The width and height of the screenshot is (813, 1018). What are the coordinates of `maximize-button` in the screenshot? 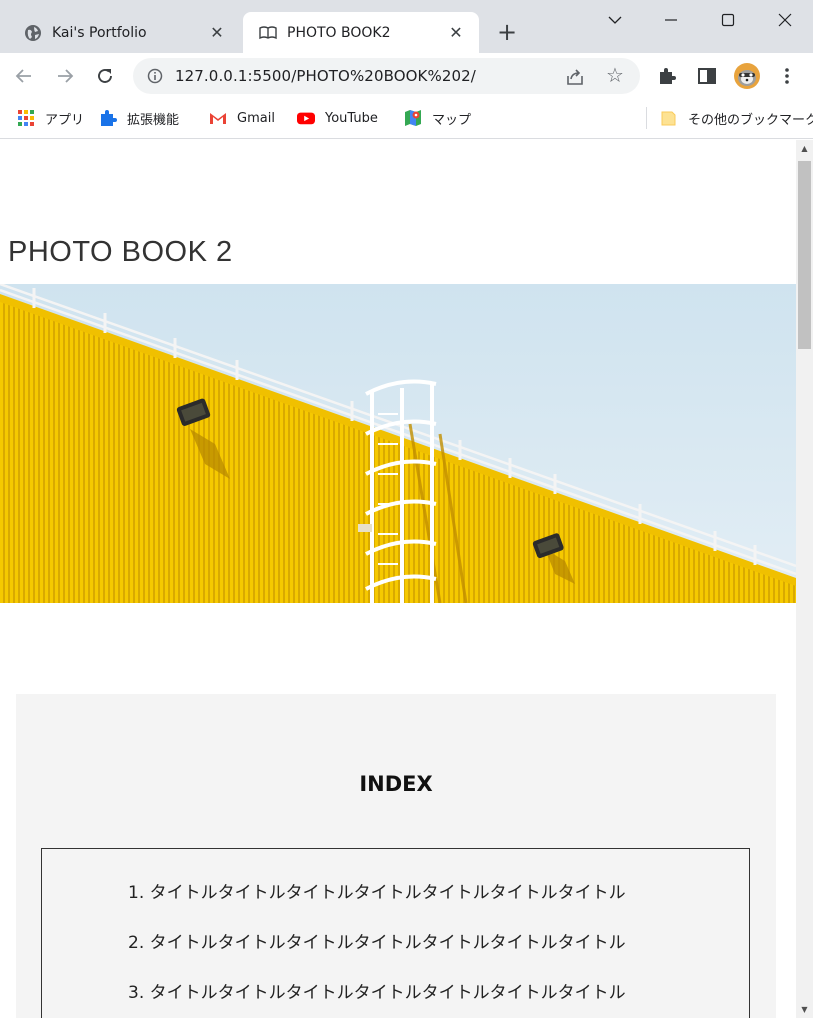 It's located at (728, 20).